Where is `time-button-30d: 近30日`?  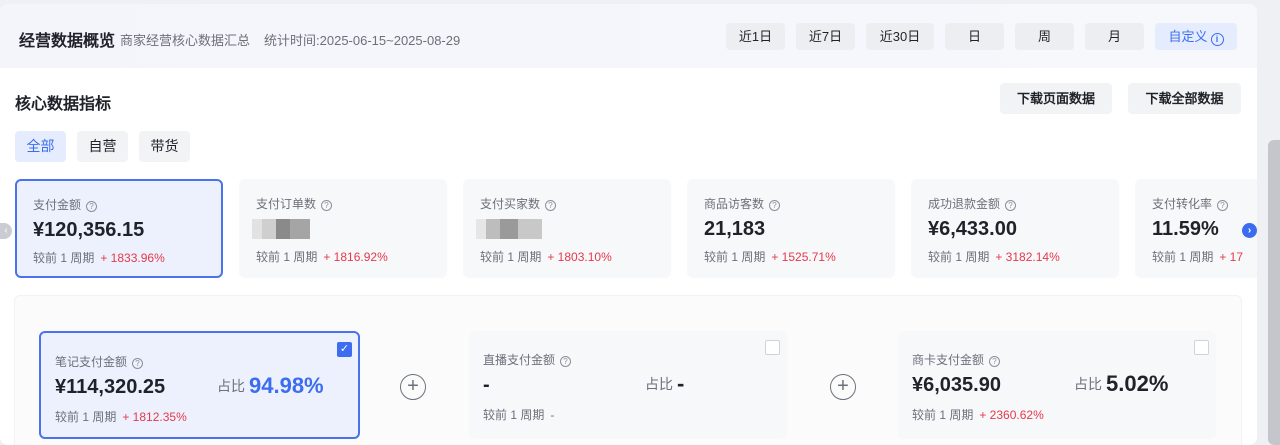
time-button-30d: 近30日 is located at coordinates (900, 36).